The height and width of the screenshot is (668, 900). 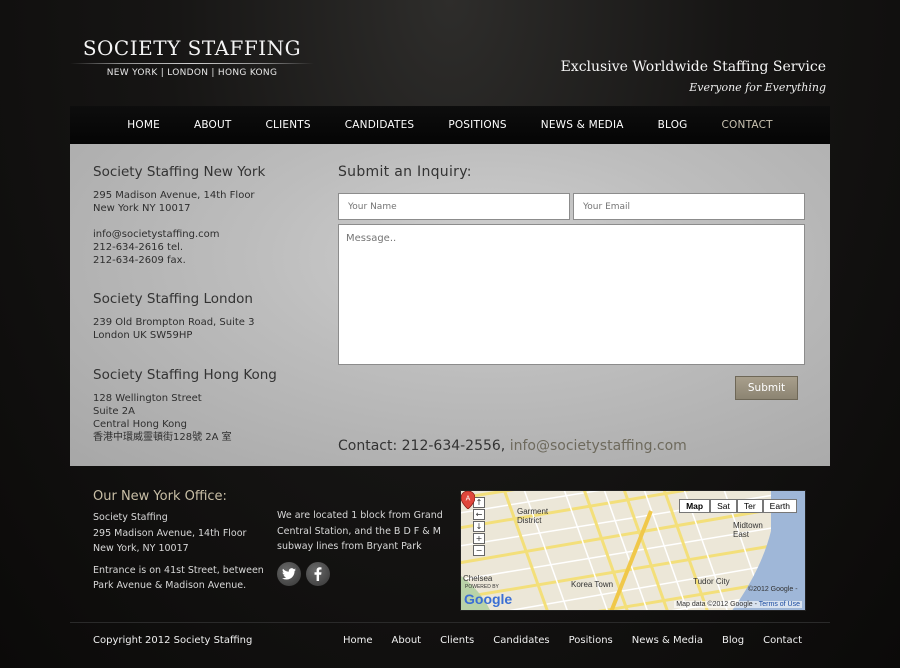 What do you see at coordinates (349, 546) in the screenshot?
I see `footer-location-line: subway lines from Bryant Park` at bounding box center [349, 546].